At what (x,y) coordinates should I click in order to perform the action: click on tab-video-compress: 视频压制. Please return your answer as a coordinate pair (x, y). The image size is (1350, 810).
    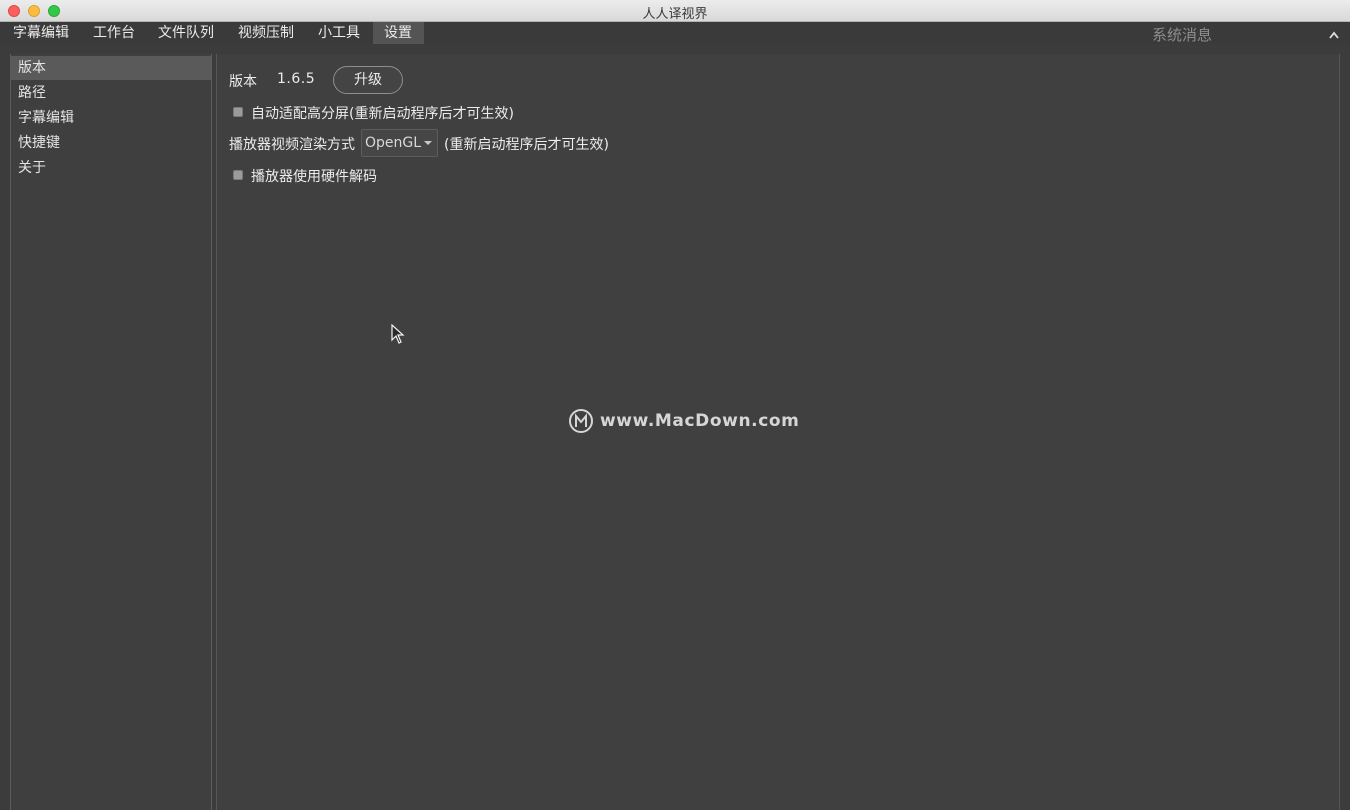
    Looking at the image, I should click on (266, 33).